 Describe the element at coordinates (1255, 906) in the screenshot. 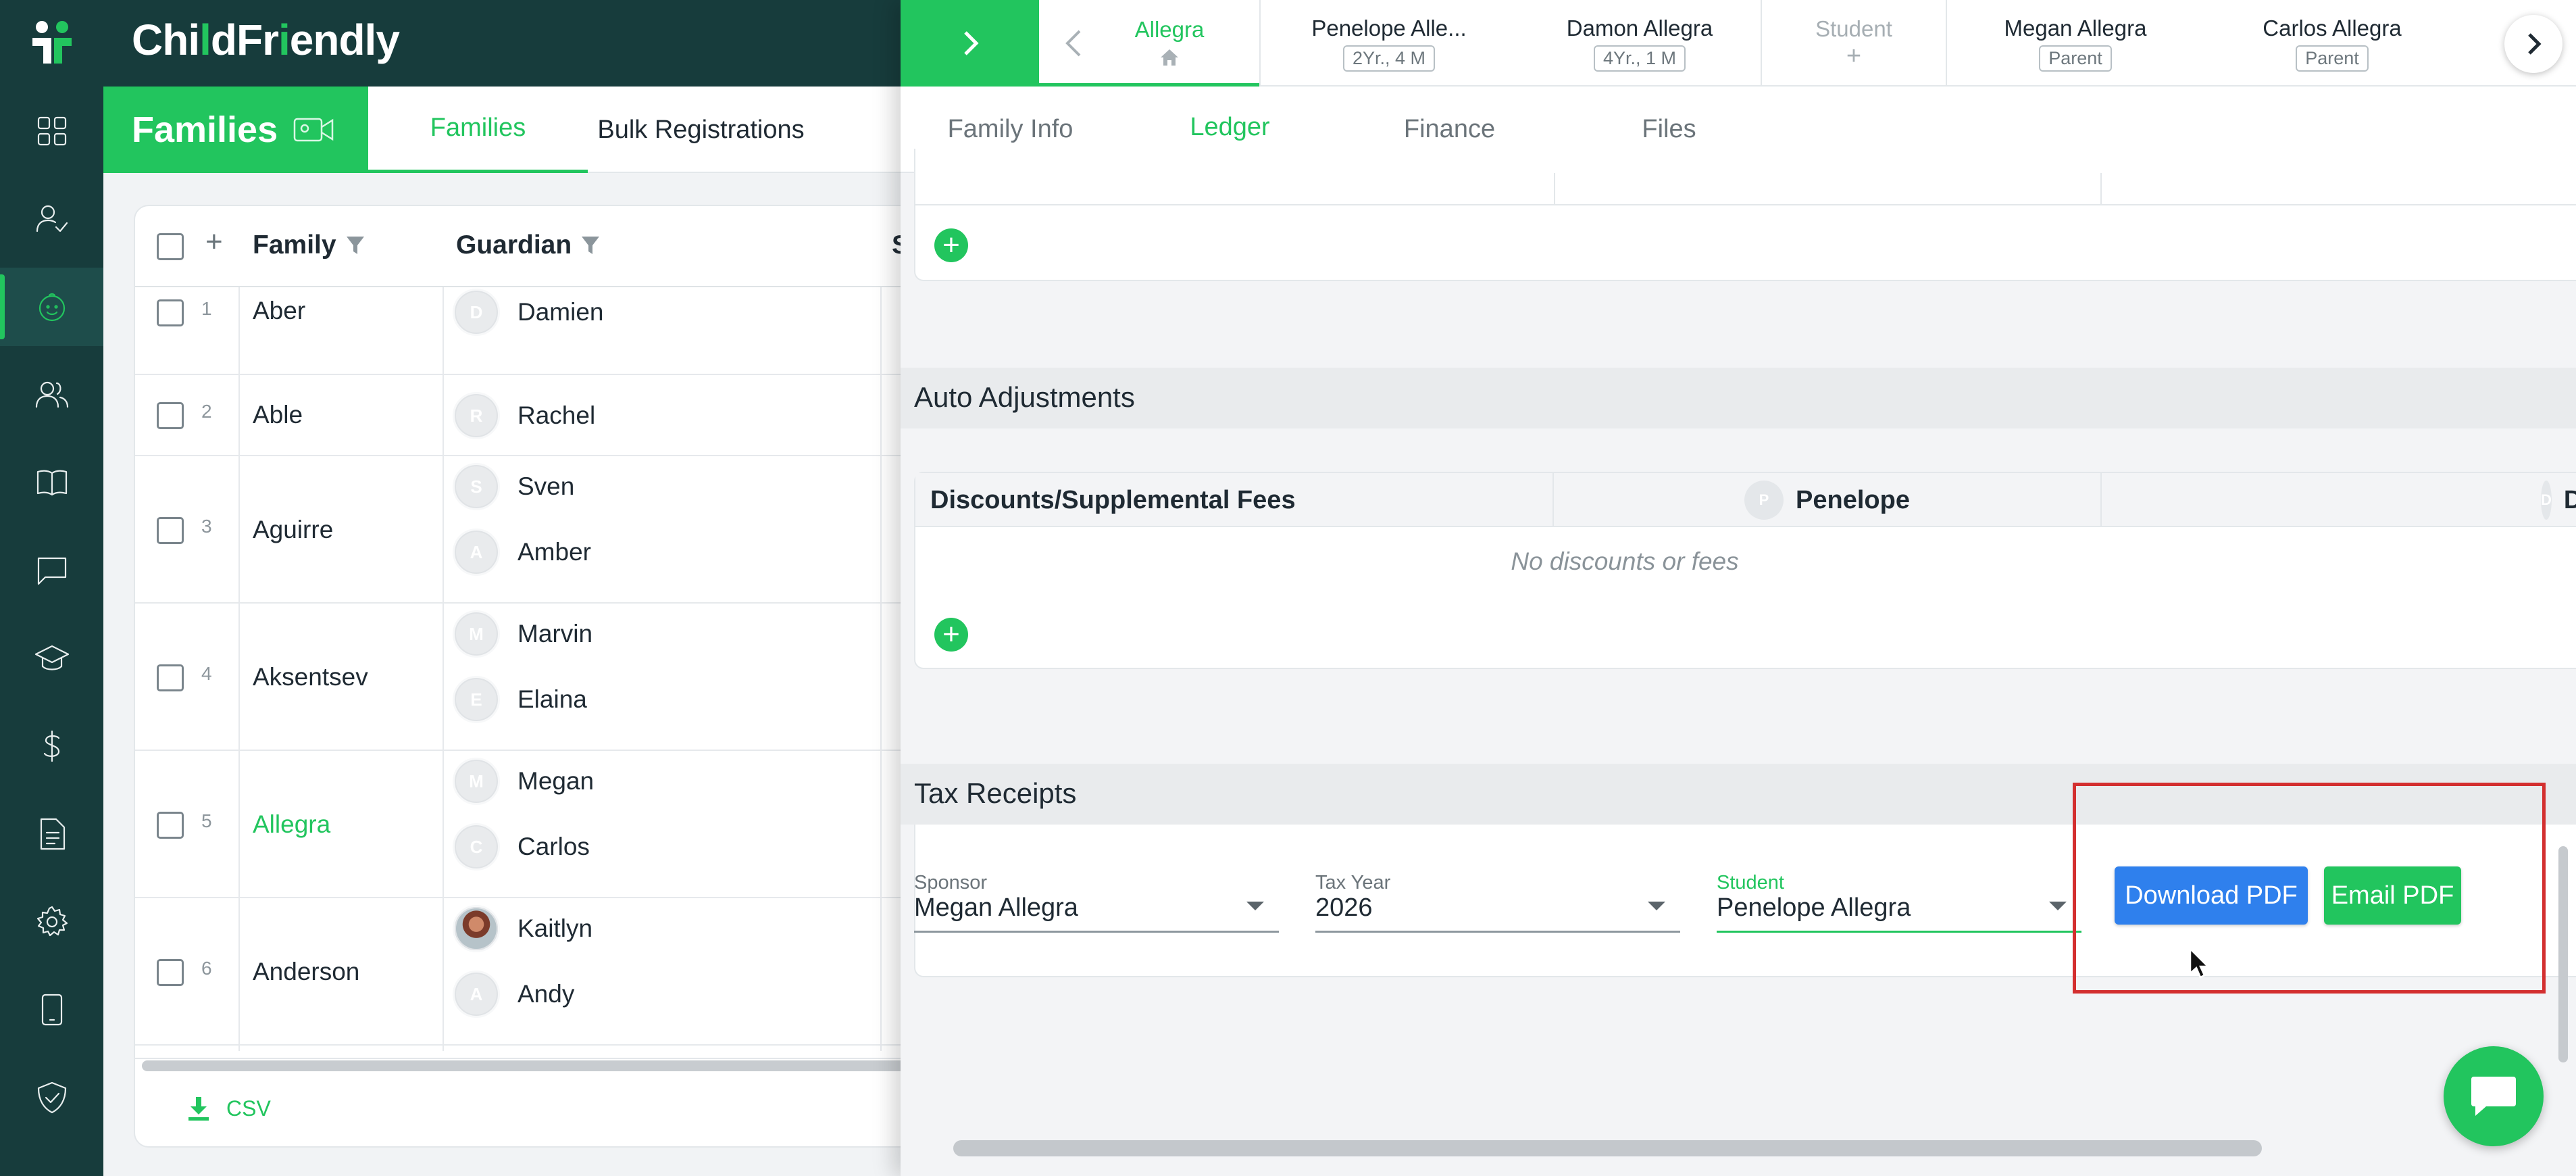

I see `chevron-down-icon` at that location.